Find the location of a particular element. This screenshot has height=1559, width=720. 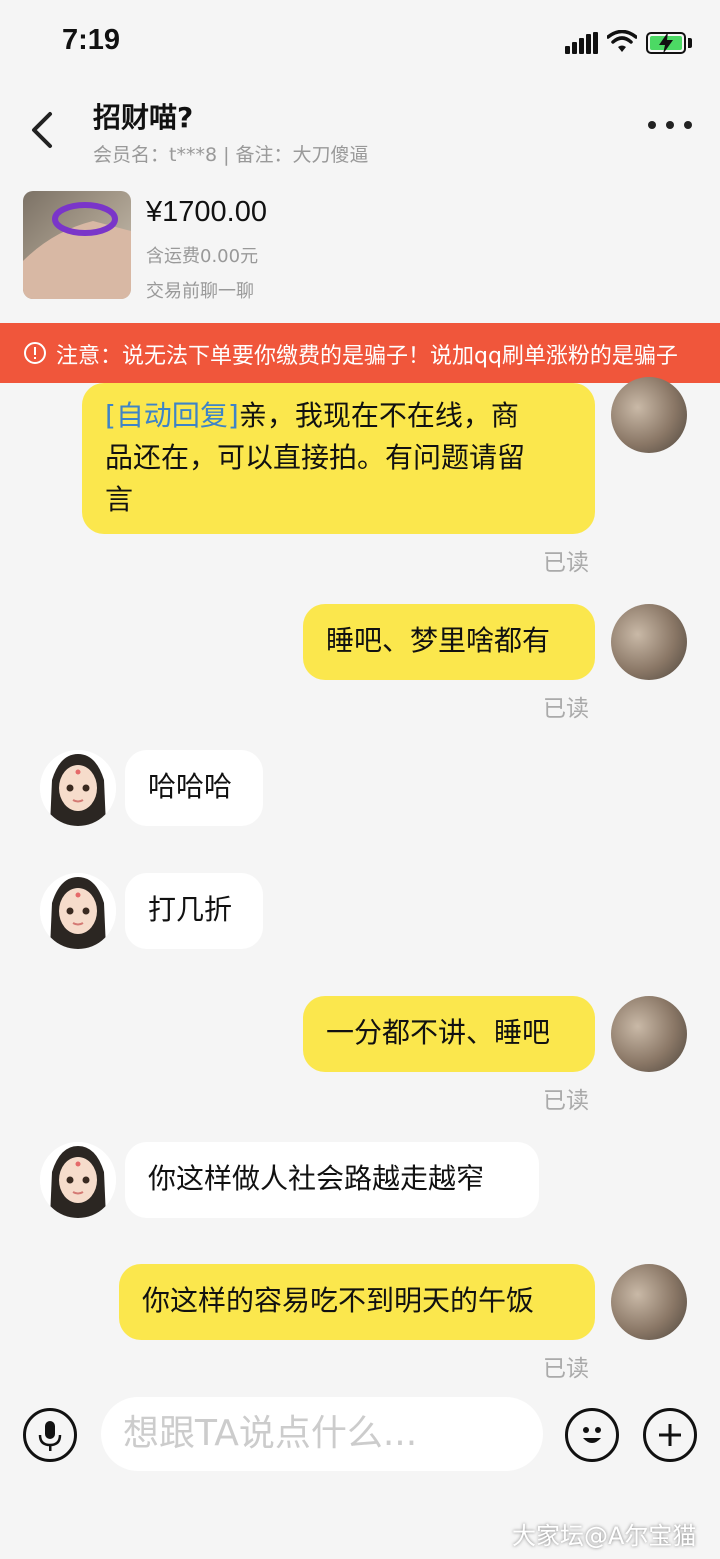

scam-warning-banner: 注意：说无法下单要你缴费的是骗子！说加qq刷单涨粉的是骗子 is located at coordinates (360, 353).